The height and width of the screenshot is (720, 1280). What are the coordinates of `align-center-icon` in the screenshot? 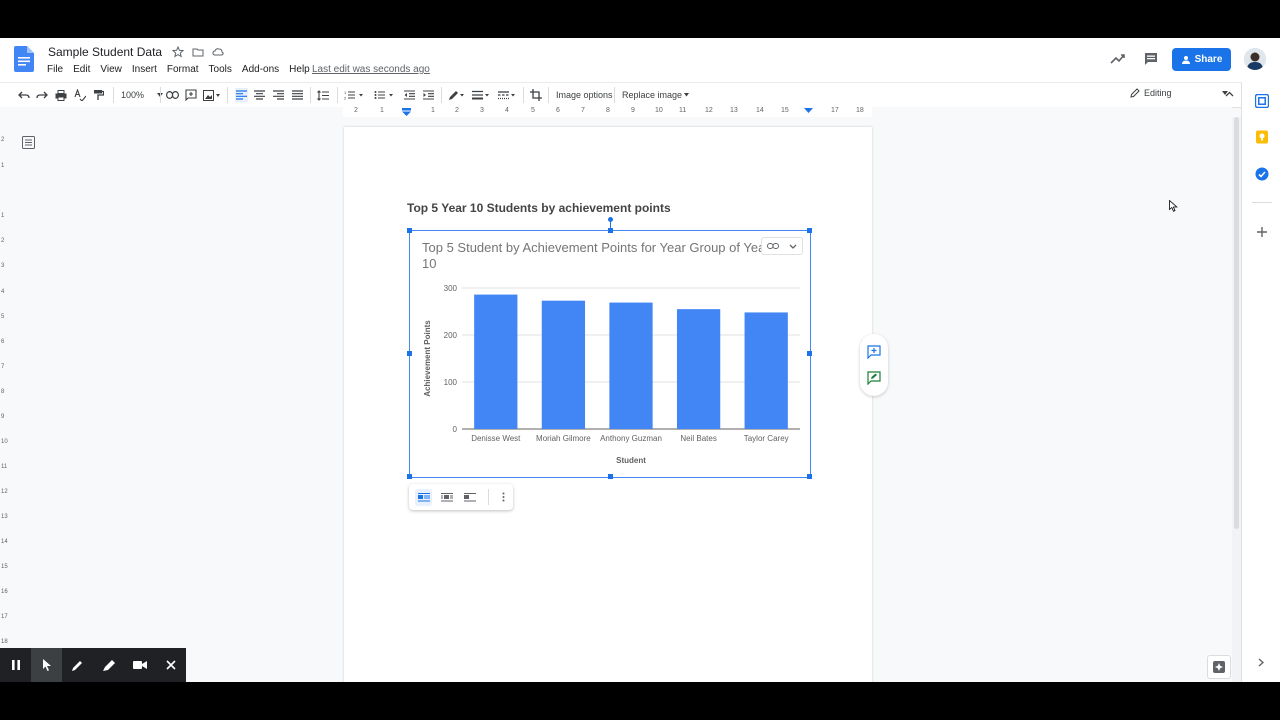 It's located at (259, 95).